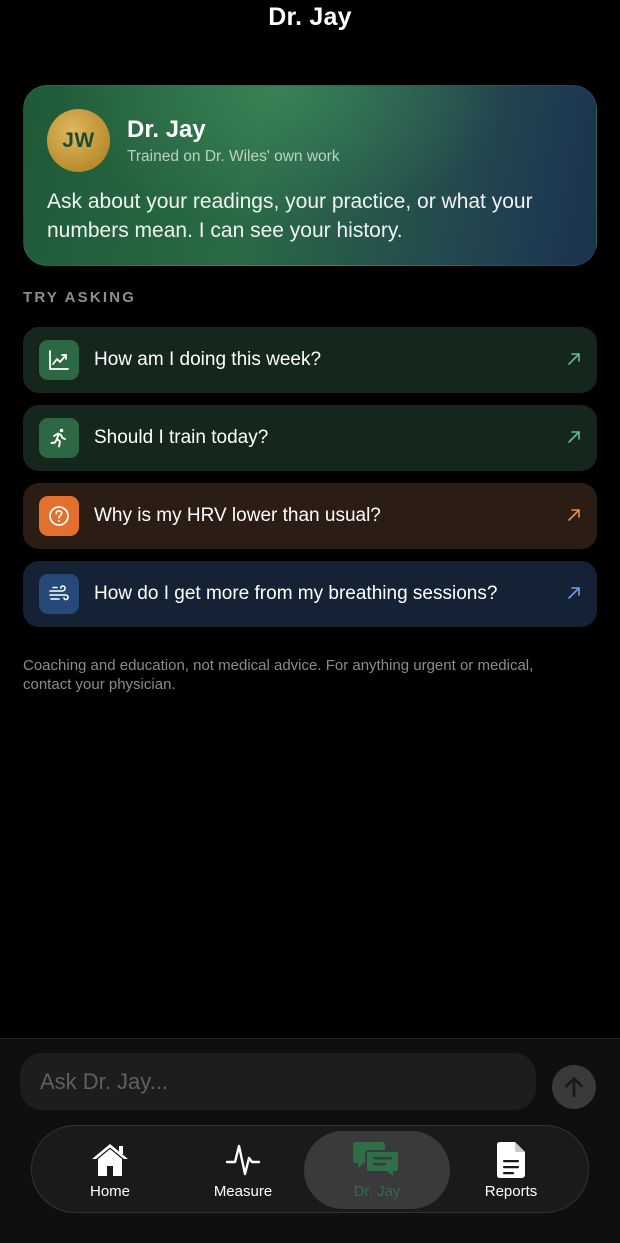  Describe the element at coordinates (59, 438) in the screenshot. I see `running-figure-icon` at that location.